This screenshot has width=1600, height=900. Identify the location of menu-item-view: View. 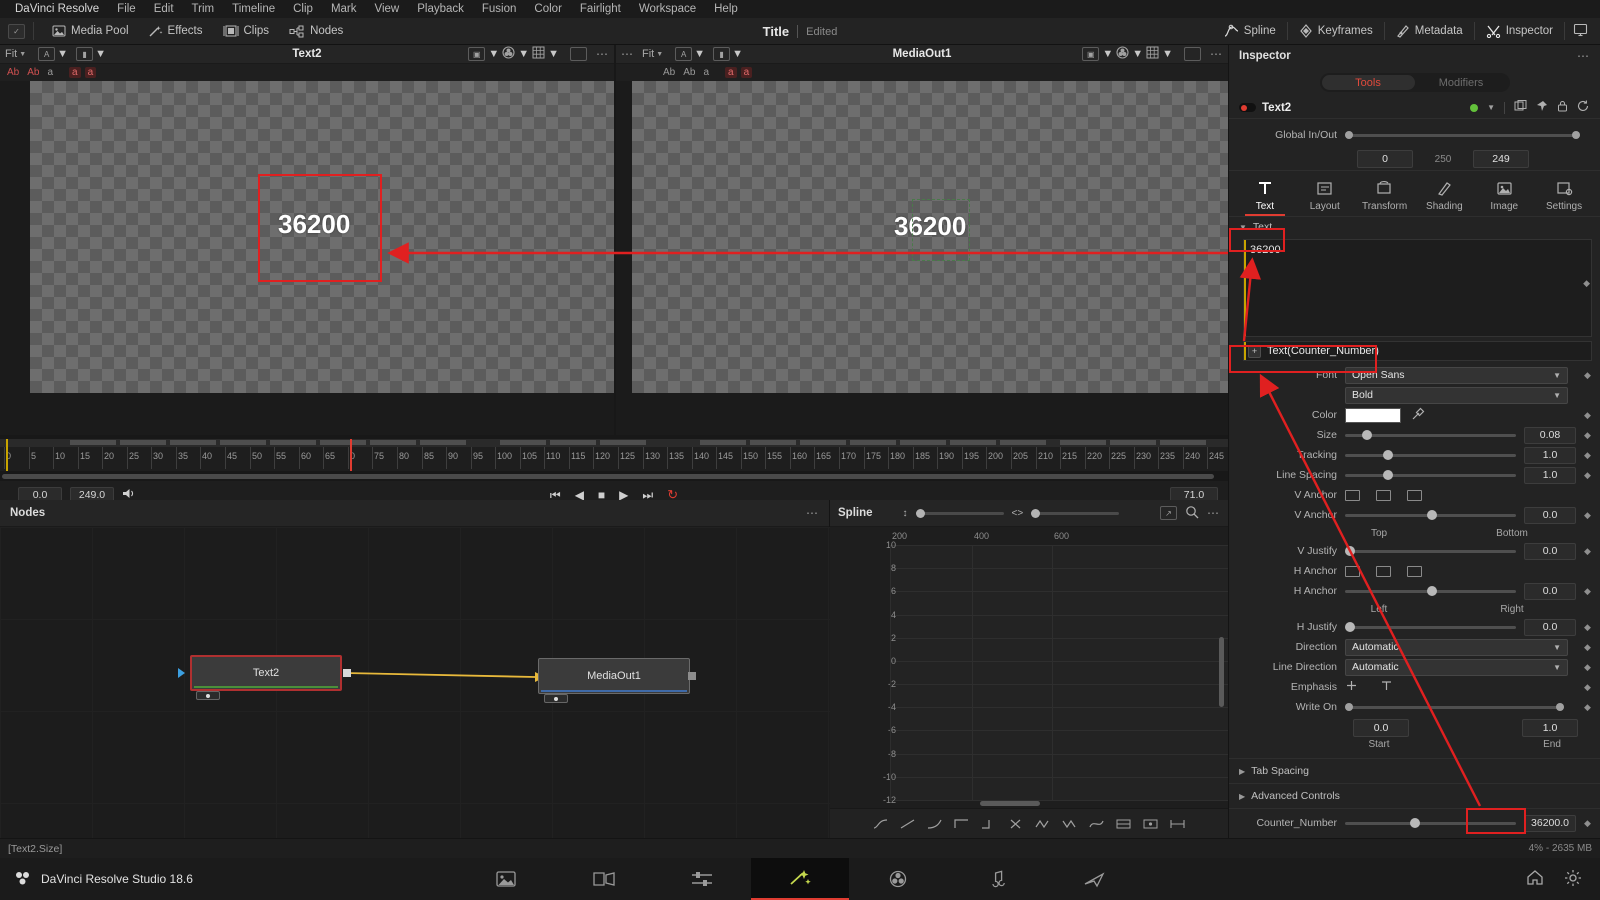
(387, 9).